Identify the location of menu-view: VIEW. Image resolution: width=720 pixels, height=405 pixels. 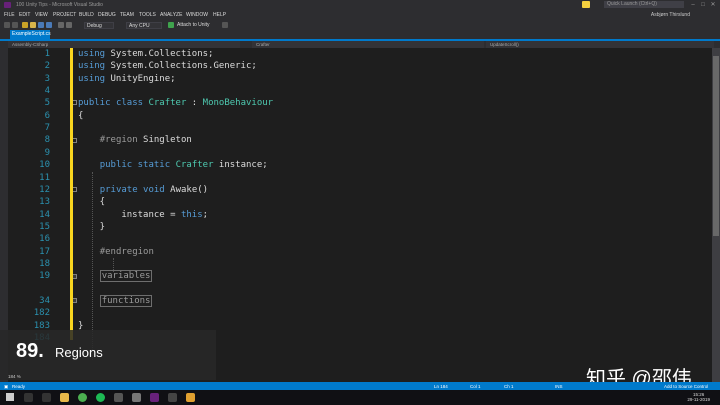
(41, 15).